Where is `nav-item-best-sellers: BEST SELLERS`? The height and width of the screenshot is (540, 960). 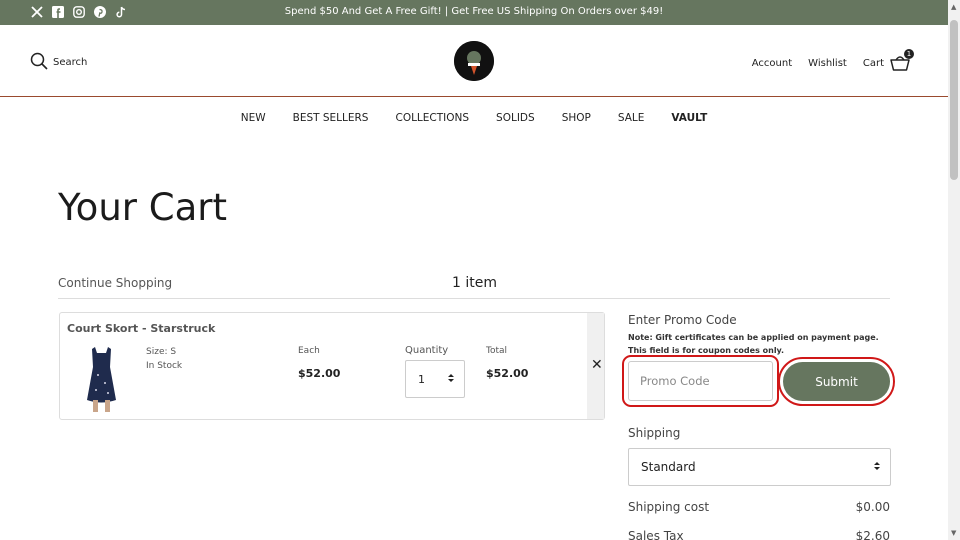 nav-item-best-sellers: BEST SELLERS is located at coordinates (331, 118).